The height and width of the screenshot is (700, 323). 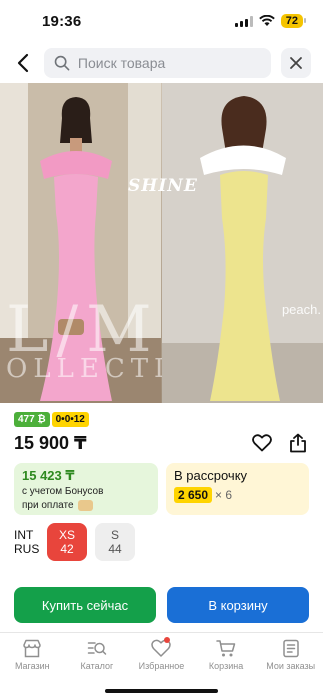 I want to click on size-option-s: S 44, so click(x=115, y=542).